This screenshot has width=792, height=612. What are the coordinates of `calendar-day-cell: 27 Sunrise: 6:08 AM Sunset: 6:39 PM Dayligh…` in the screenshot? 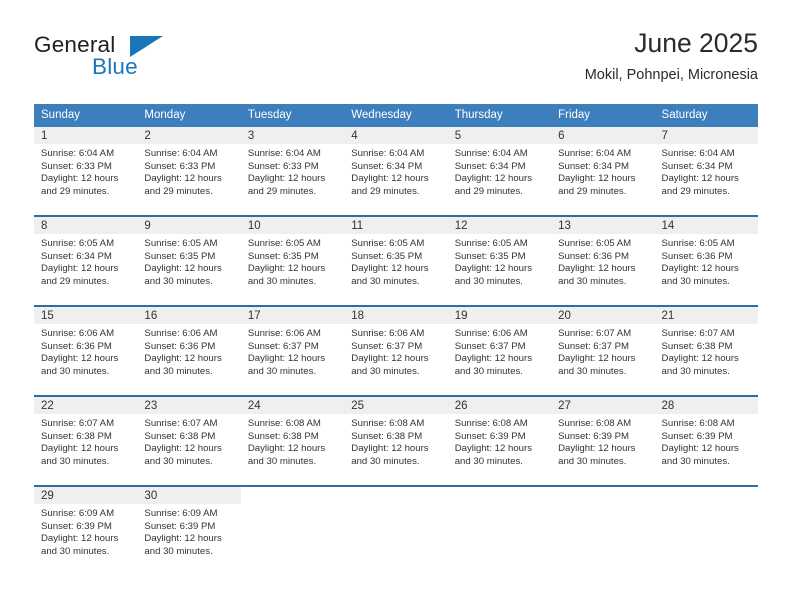 It's located at (603, 441).